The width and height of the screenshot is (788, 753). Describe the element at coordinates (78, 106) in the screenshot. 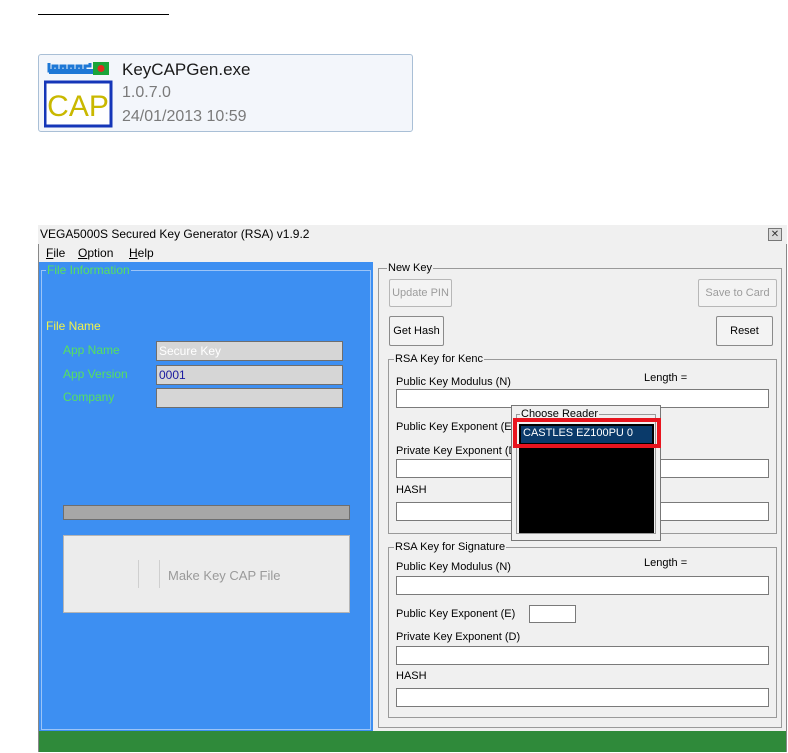

I see `app-icon-text: CAP` at that location.